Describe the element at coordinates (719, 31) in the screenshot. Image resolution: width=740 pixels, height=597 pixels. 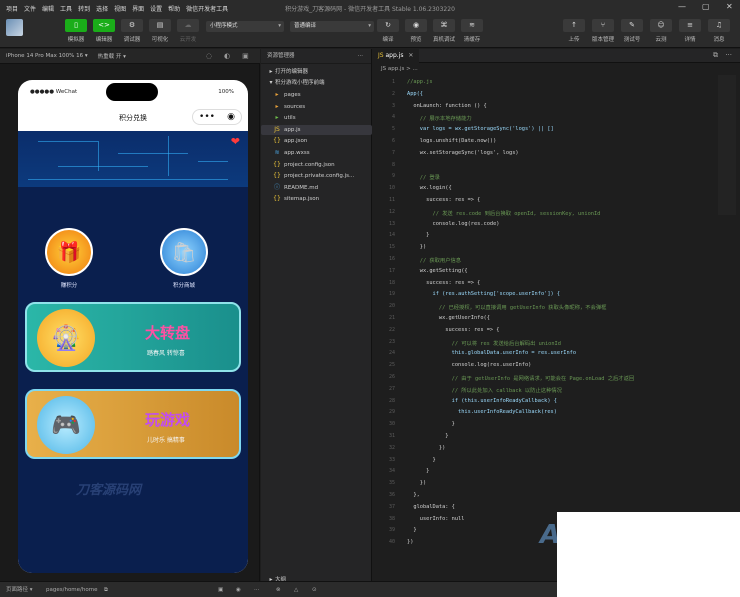
I see `bell-button: ♫ 消息` at that location.